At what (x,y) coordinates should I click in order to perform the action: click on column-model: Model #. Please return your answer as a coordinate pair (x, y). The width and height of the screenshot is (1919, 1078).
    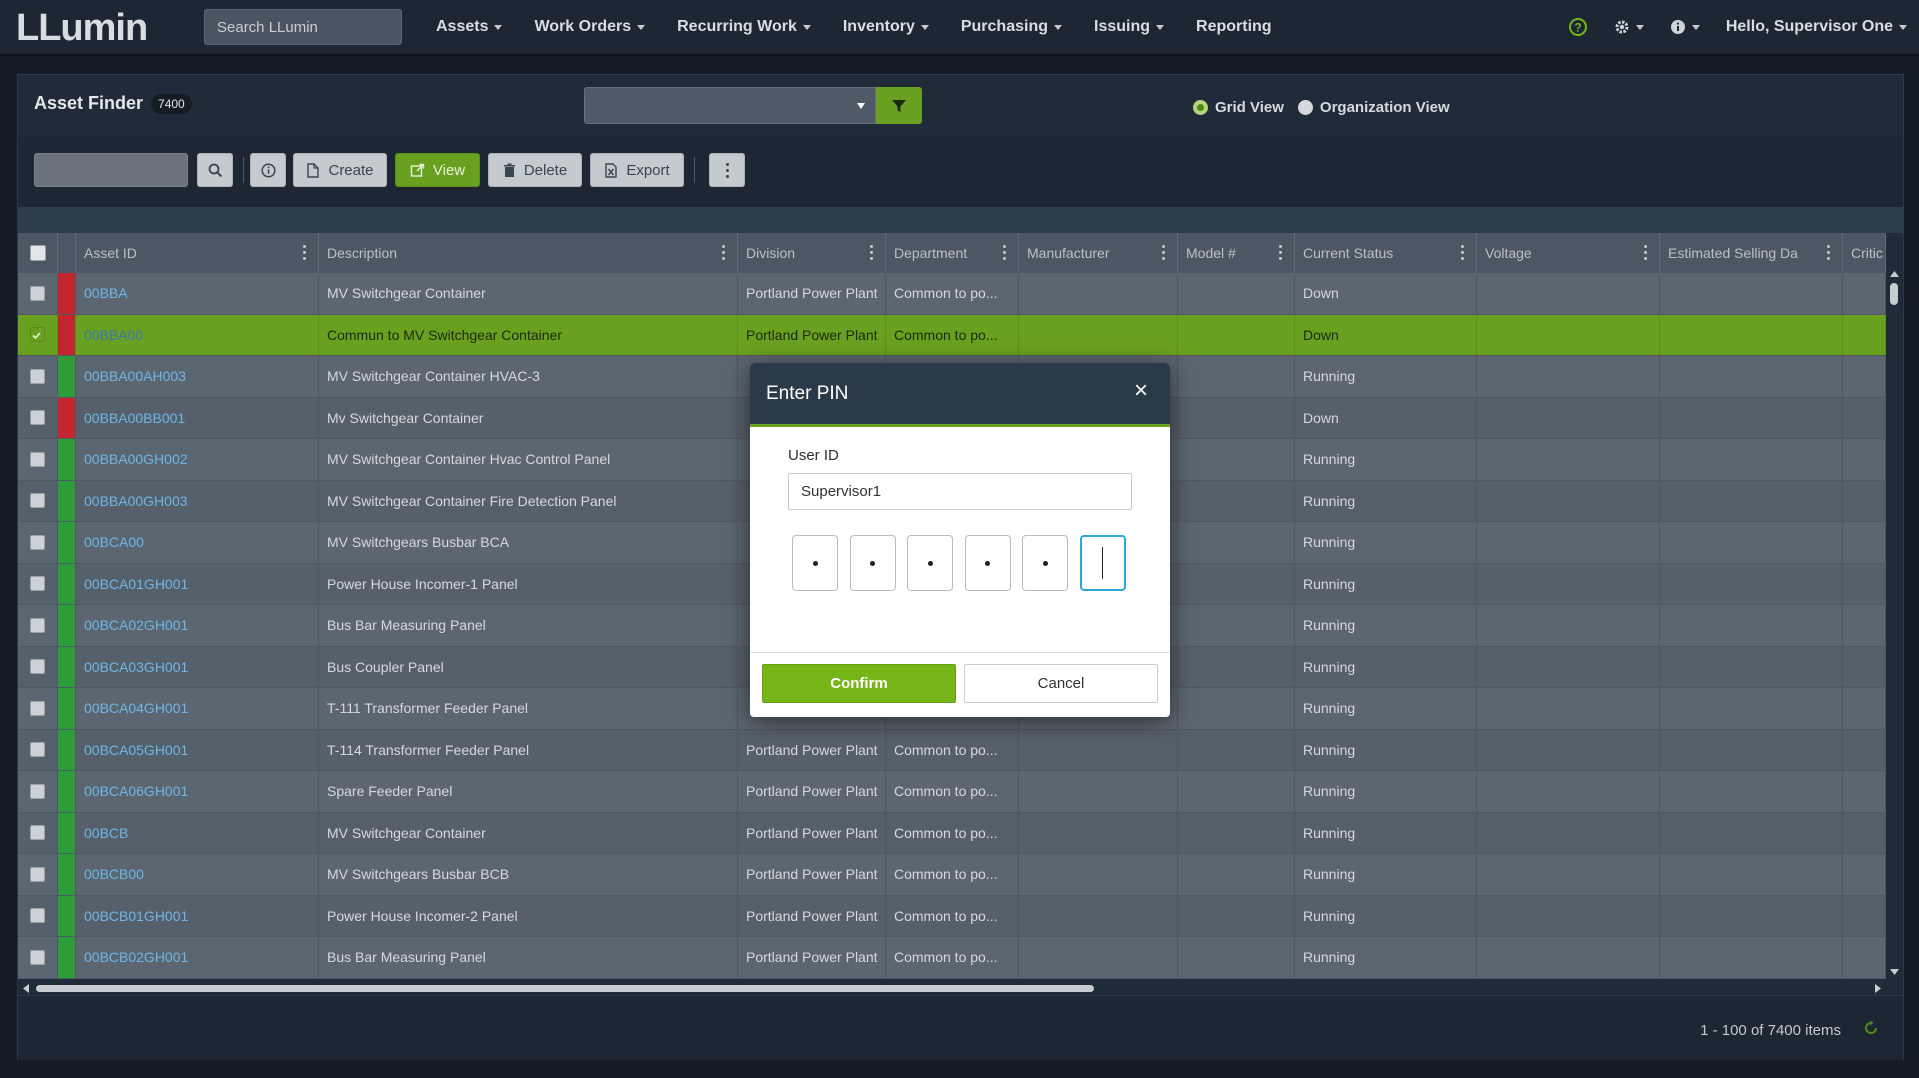
    Looking at the image, I should click on (1236, 253).